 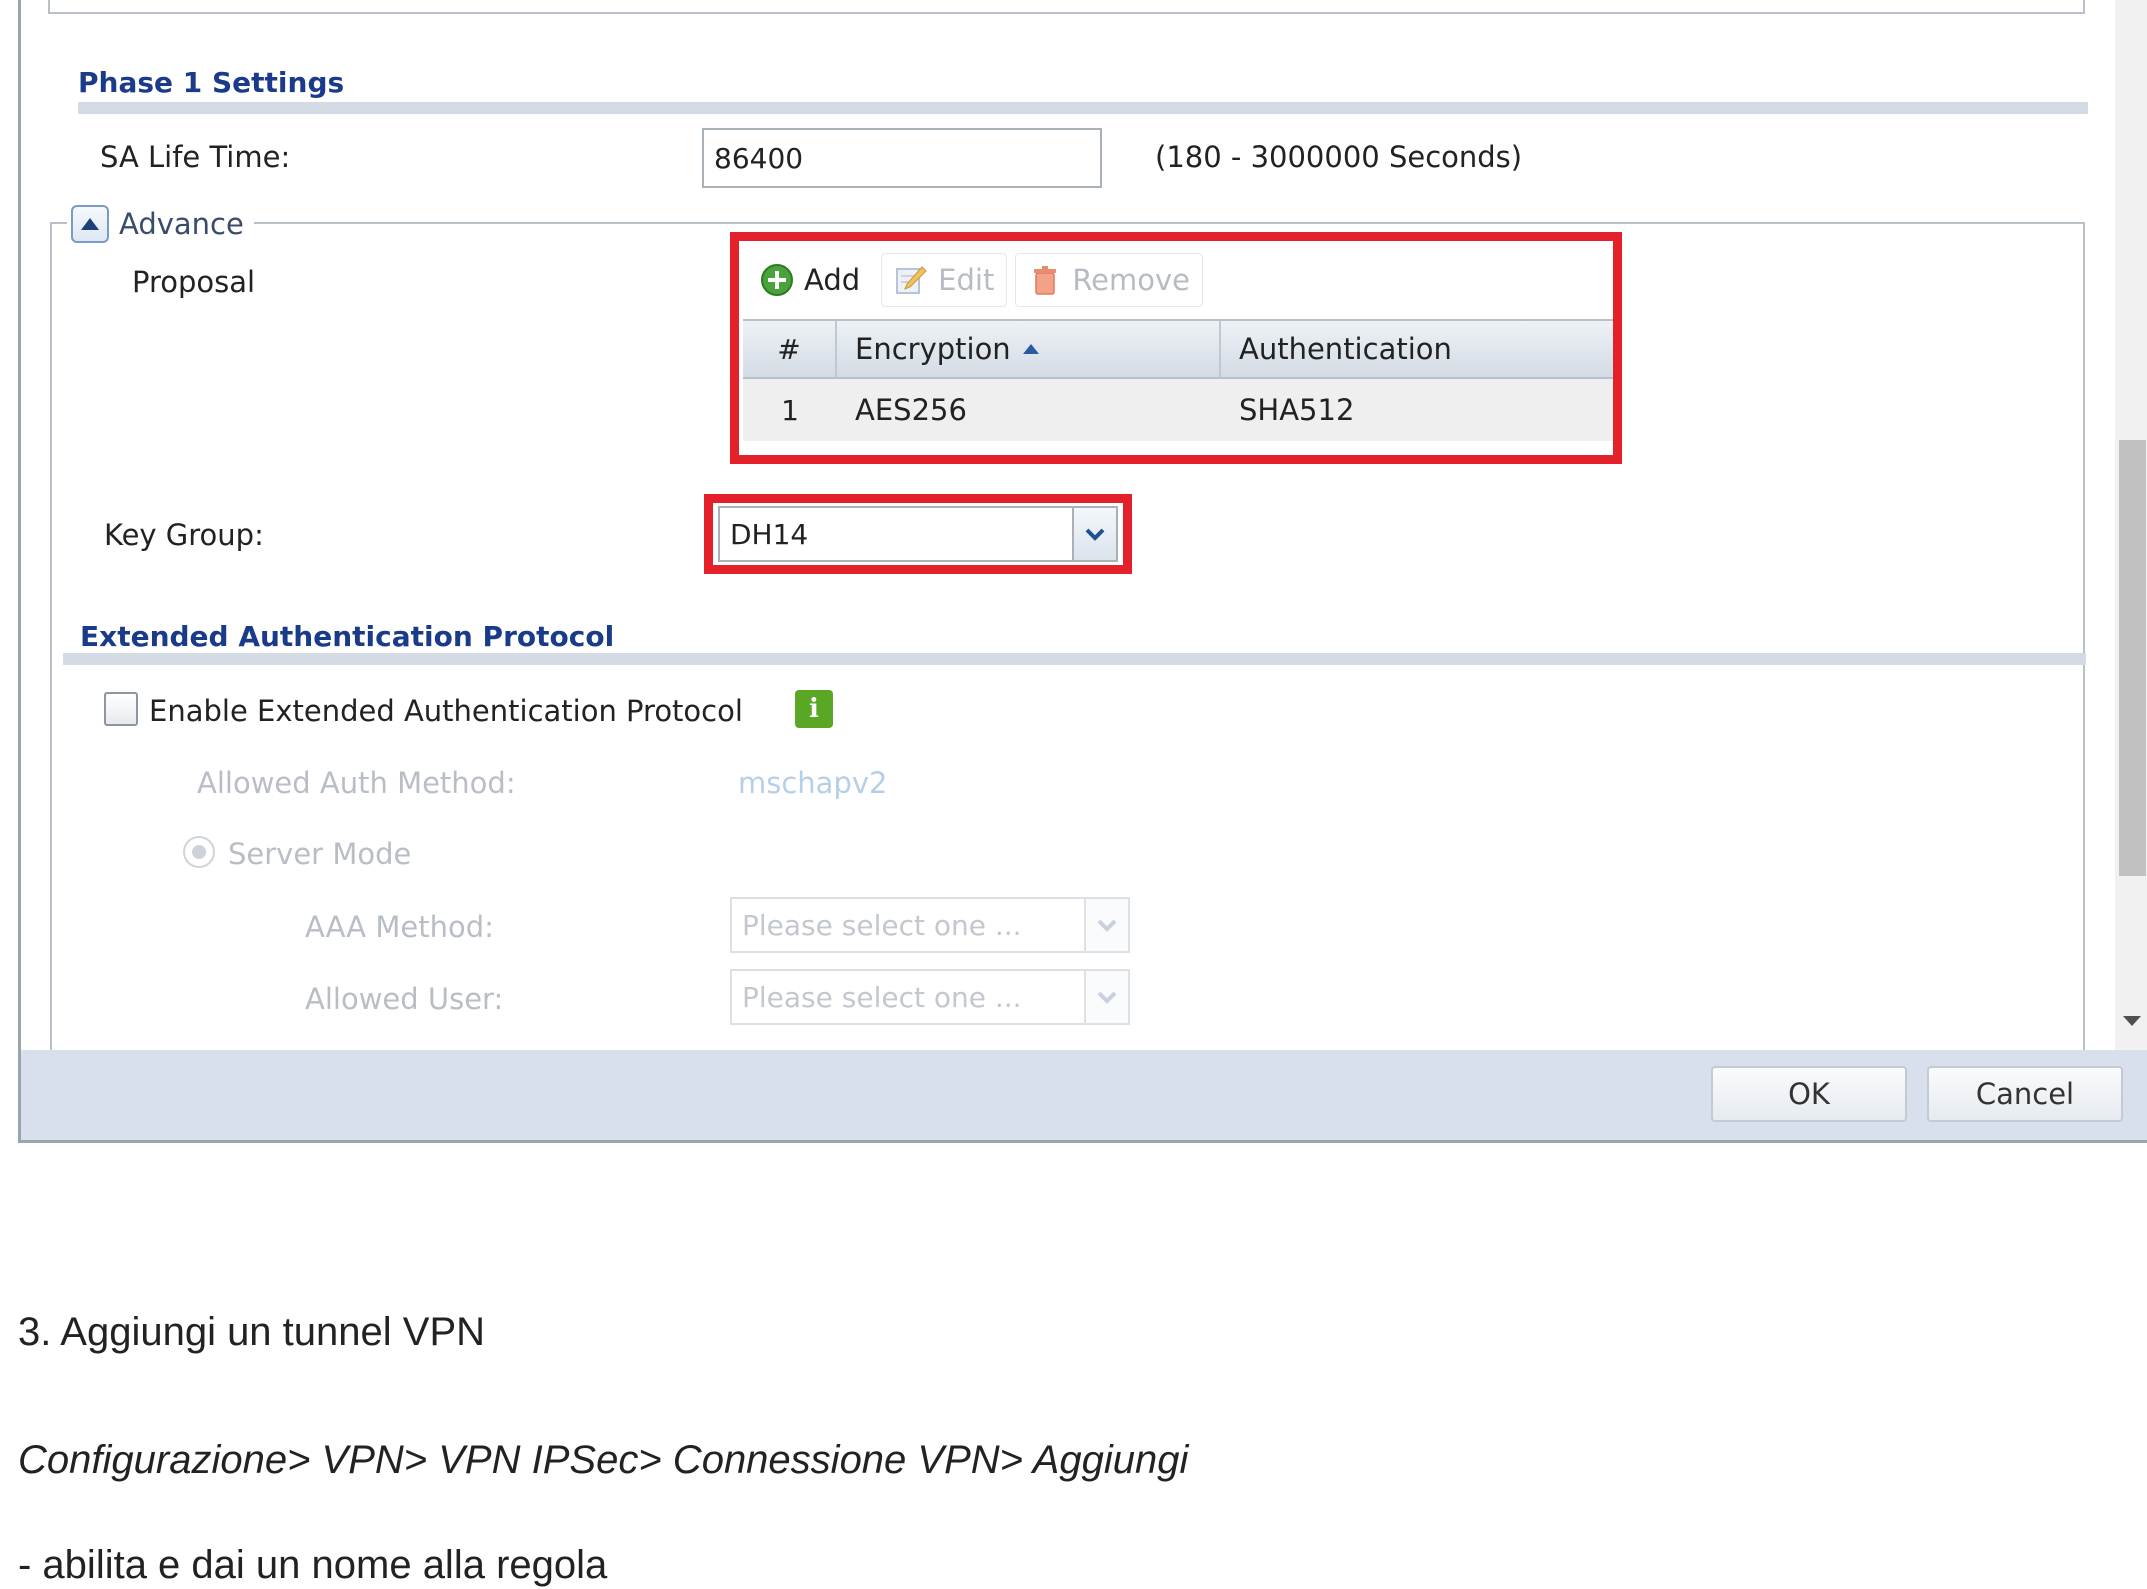 What do you see at coordinates (320, 854) in the screenshot?
I see `server-mode-label: Server Mode` at bounding box center [320, 854].